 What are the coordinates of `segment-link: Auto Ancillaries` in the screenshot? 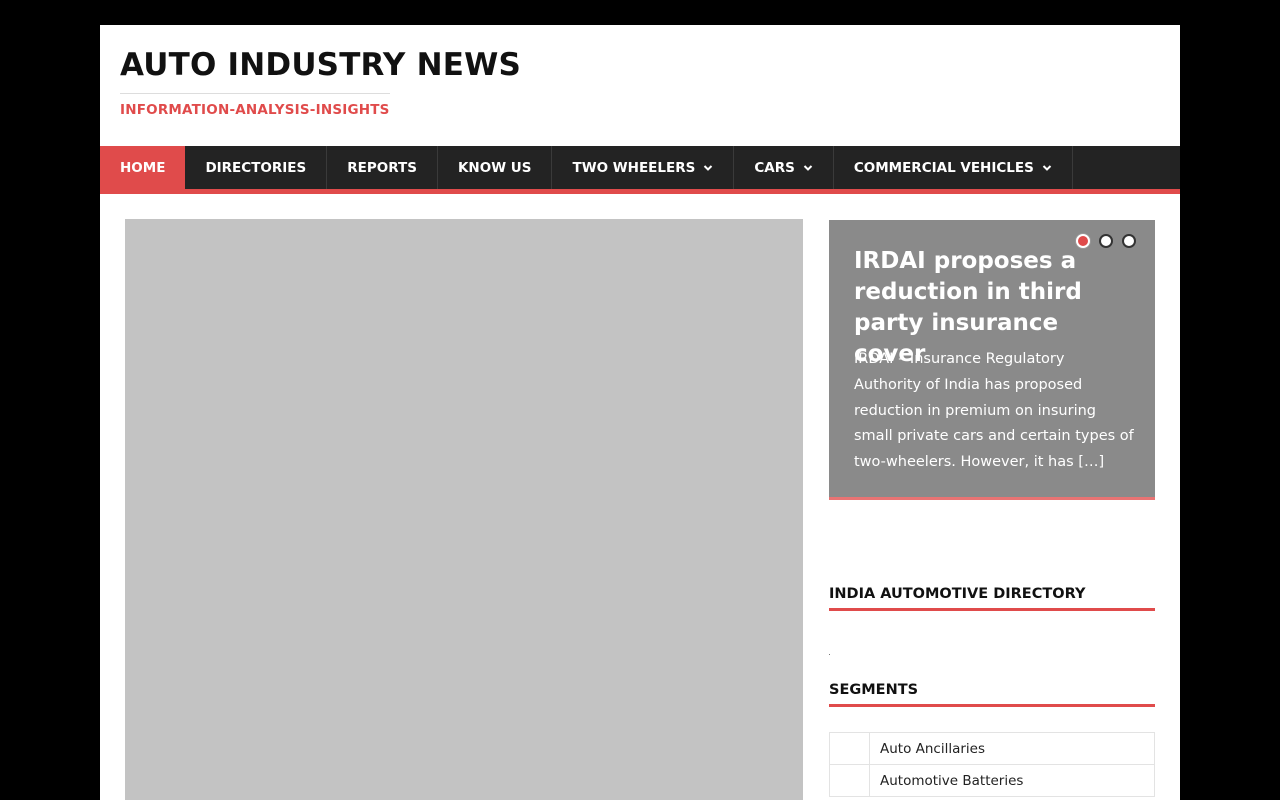 It's located at (1012, 748).